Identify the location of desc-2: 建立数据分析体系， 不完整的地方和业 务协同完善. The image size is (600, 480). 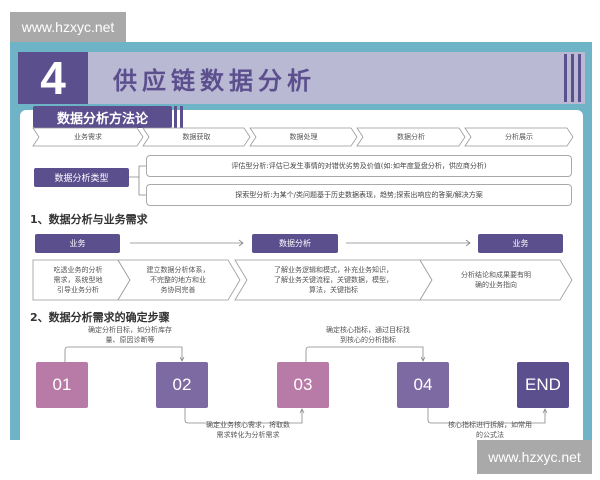
(178, 280).